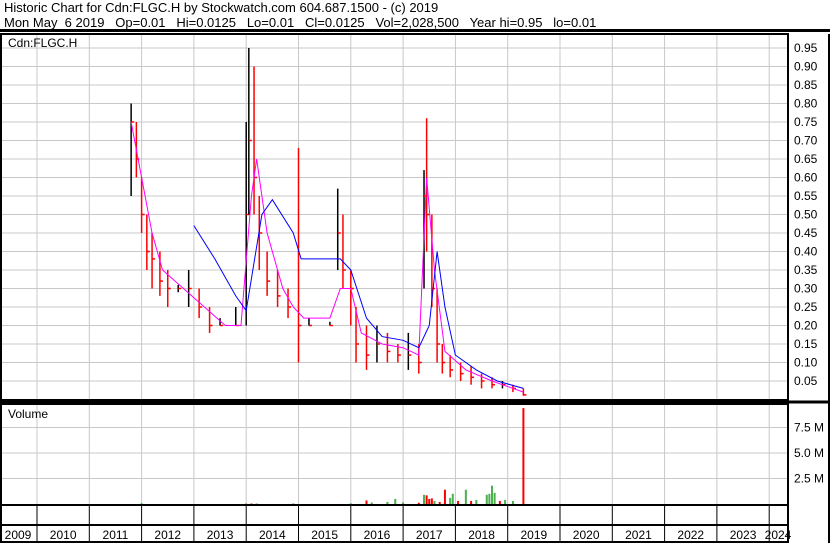  Describe the element at coordinates (806, 344) in the screenshot. I see `price-tick-label: 0.15` at that location.